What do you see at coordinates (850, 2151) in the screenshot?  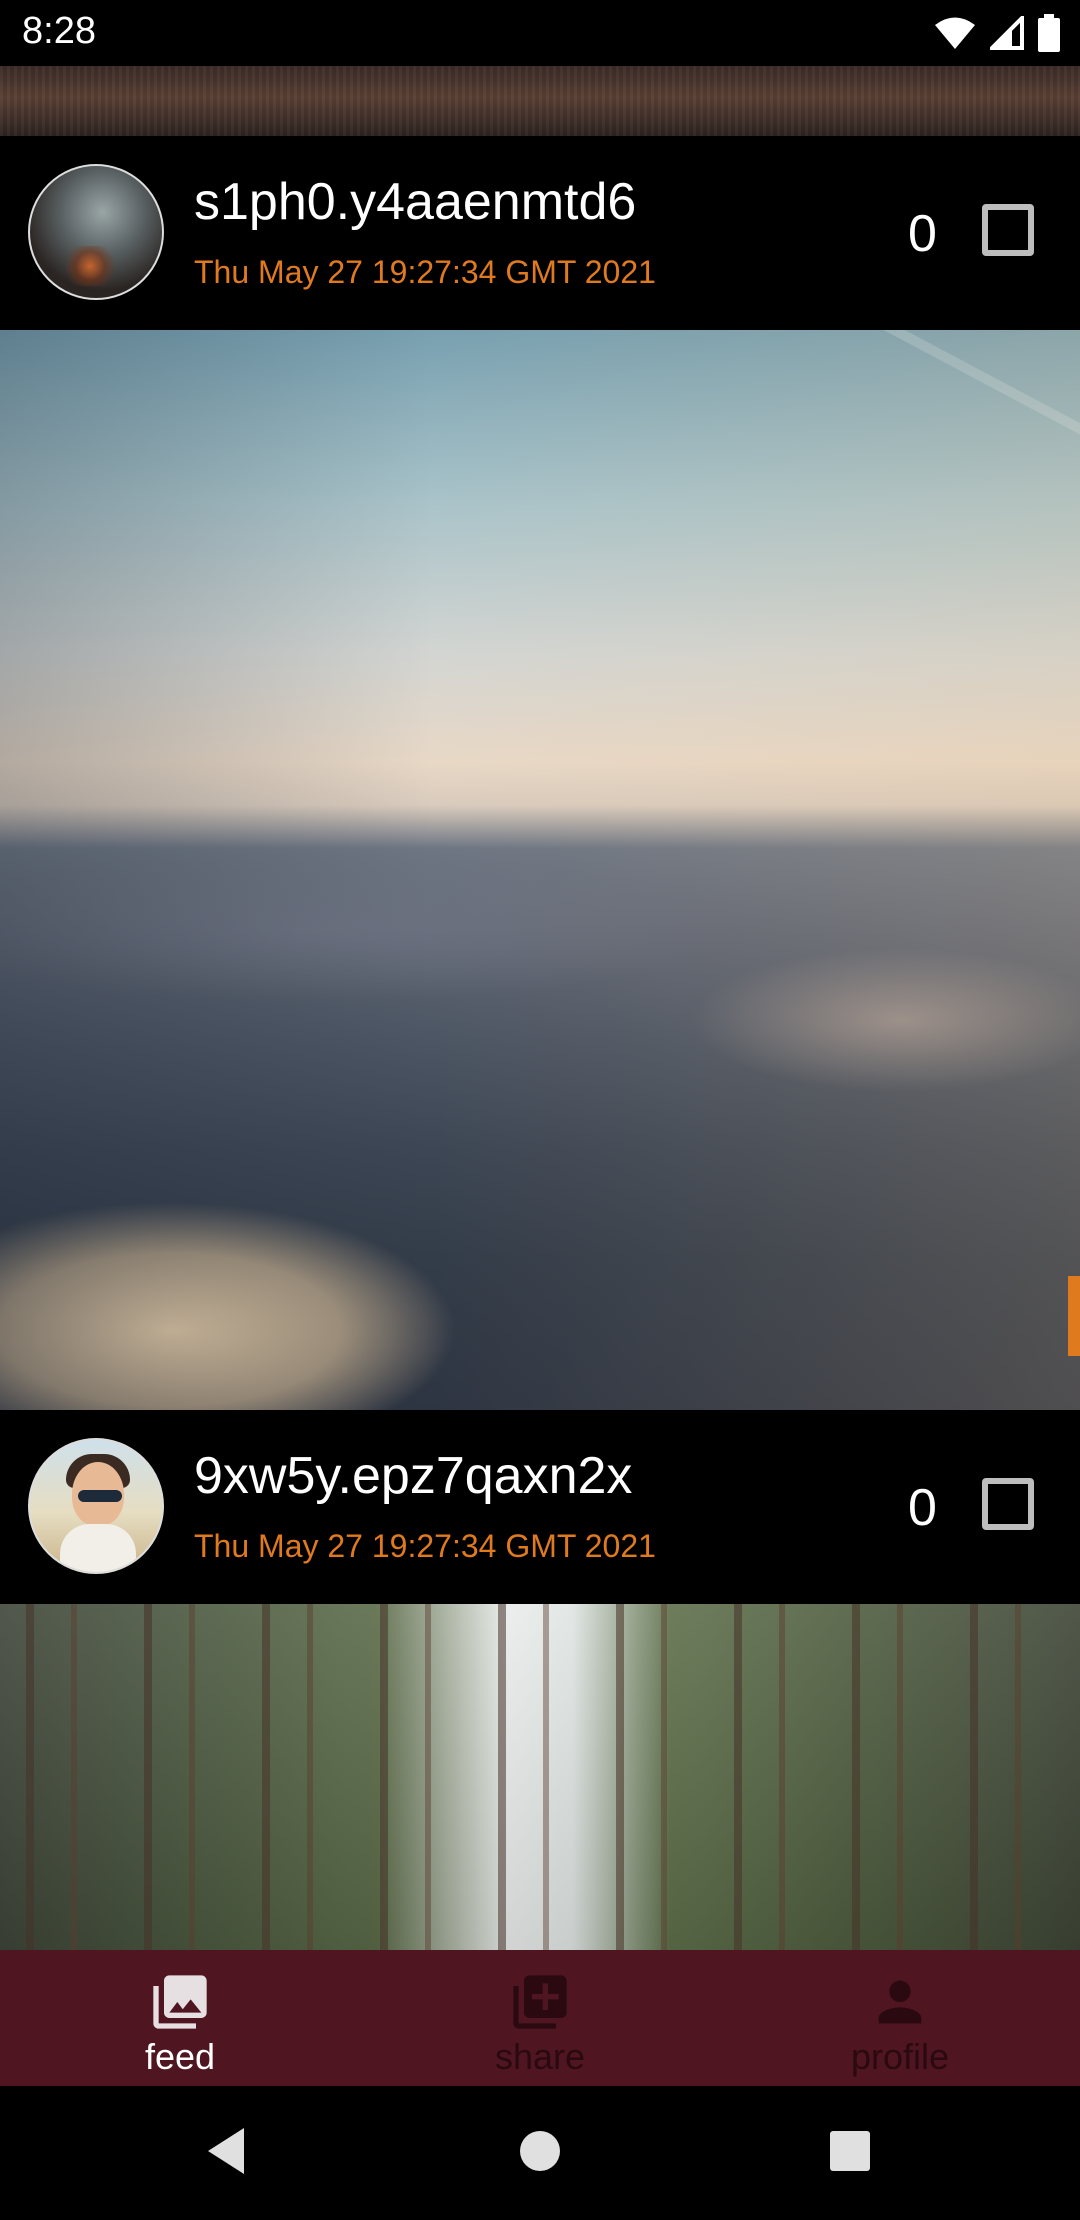 I see `recents-icon` at bounding box center [850, 2151].